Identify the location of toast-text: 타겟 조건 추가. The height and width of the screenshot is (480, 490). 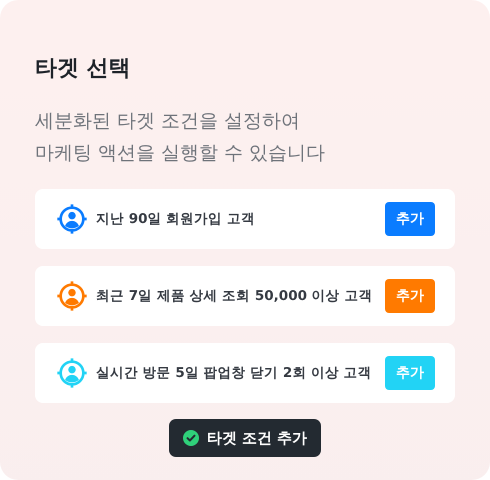
(257, 438).